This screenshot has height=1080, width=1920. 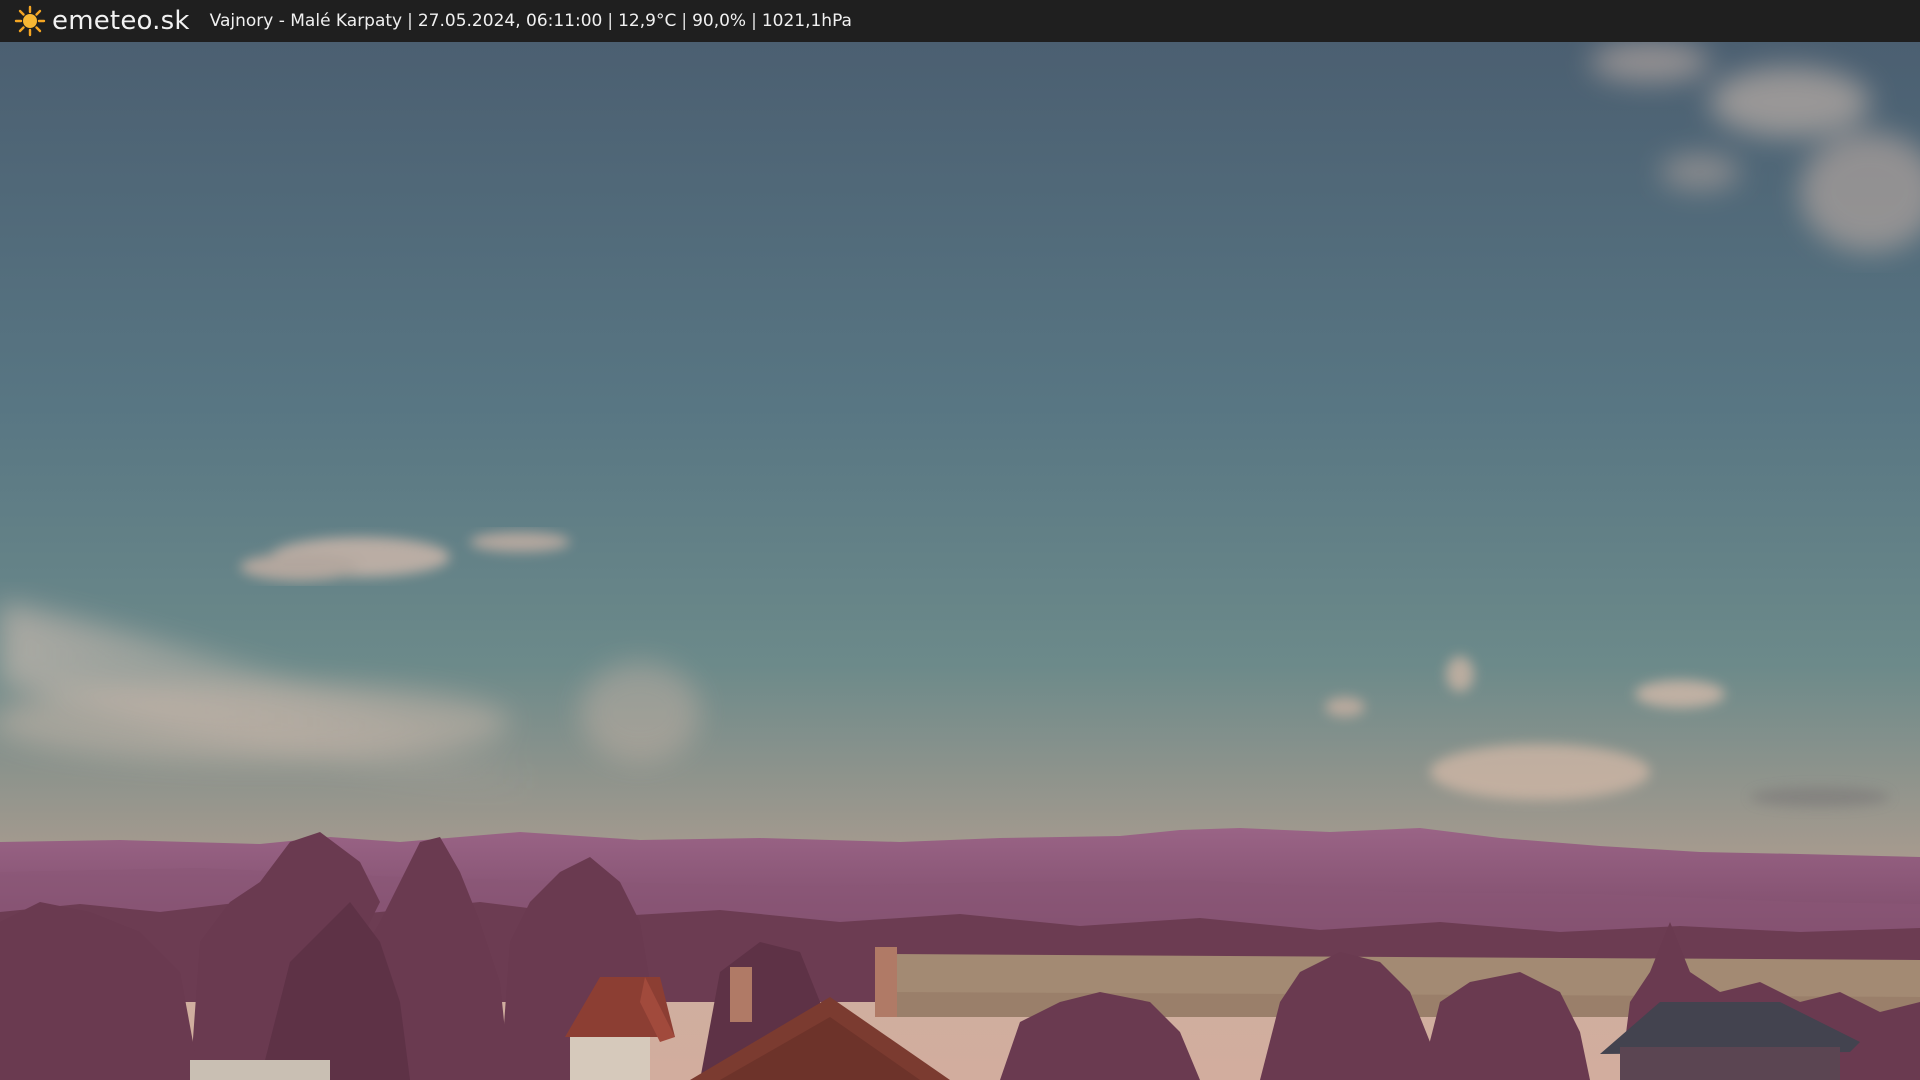 What do you see at coordinates (121, 21) in the screenshot?
I see `logo-text: emeteo.sk` at bounding box center [121, 21].